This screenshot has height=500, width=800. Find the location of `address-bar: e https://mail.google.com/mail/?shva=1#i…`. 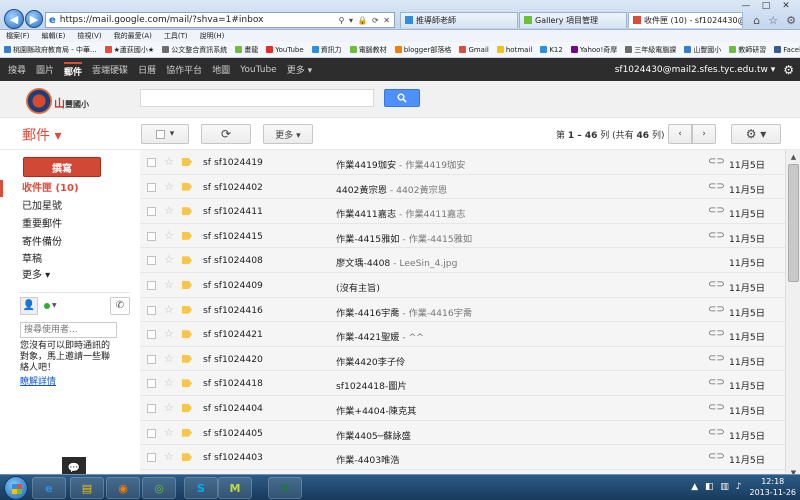

address-bar: e https://mail.google.com/mail/?shva=1#i… is located at coordinates (220, 20).